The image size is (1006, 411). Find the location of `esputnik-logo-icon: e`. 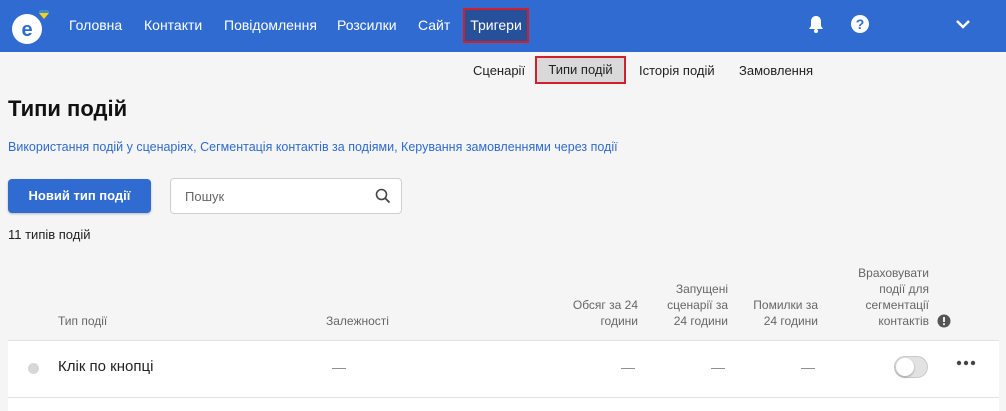

esputnik-logo-icon: e is located at coordinates (30, 27).